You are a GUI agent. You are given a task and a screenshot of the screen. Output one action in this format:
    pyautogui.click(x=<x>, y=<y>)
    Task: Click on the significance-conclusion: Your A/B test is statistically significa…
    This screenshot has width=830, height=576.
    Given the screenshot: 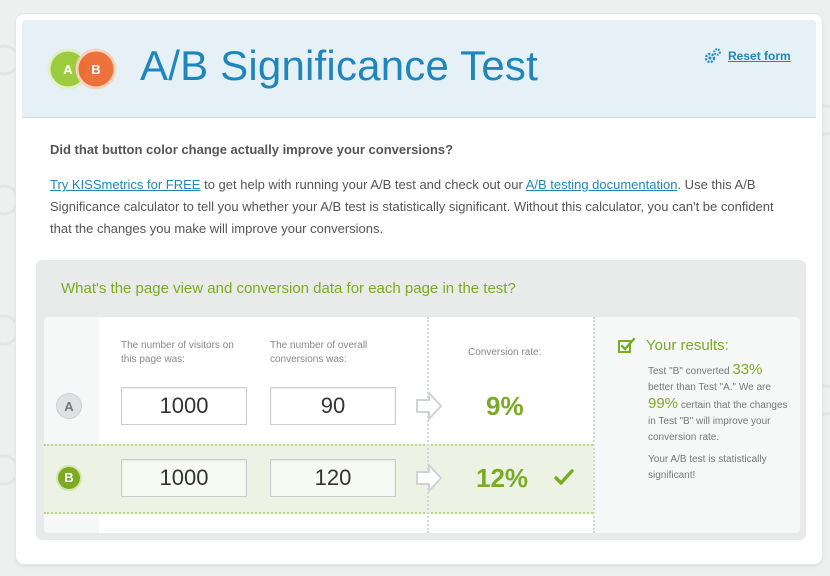 What is the action you would take?
    pyautogui.click(x=707, y=467)
    